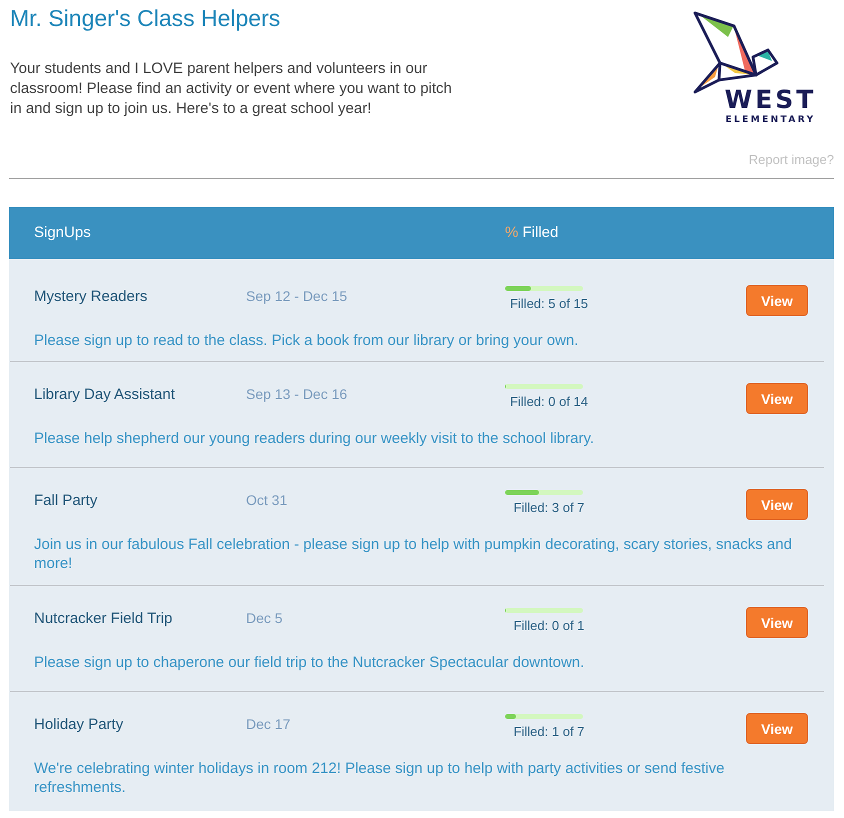  What do you see at coordinates (307, 341) in the screenshot?
I see `signup-description: Please sign up to read to the class. Pick a book from our library or bring your own.` at bounding box center [307, 341].